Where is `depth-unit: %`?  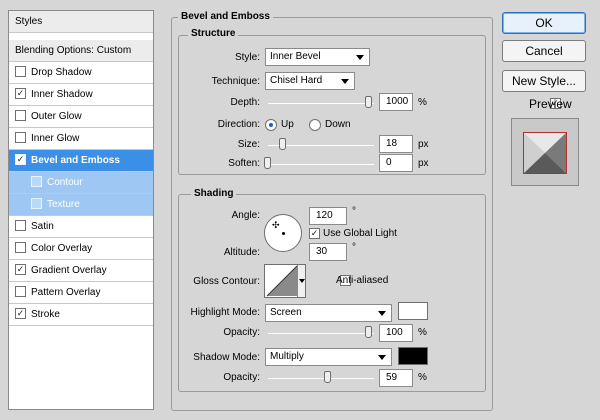 depth-unit: % is located at coordinates (422, 102).